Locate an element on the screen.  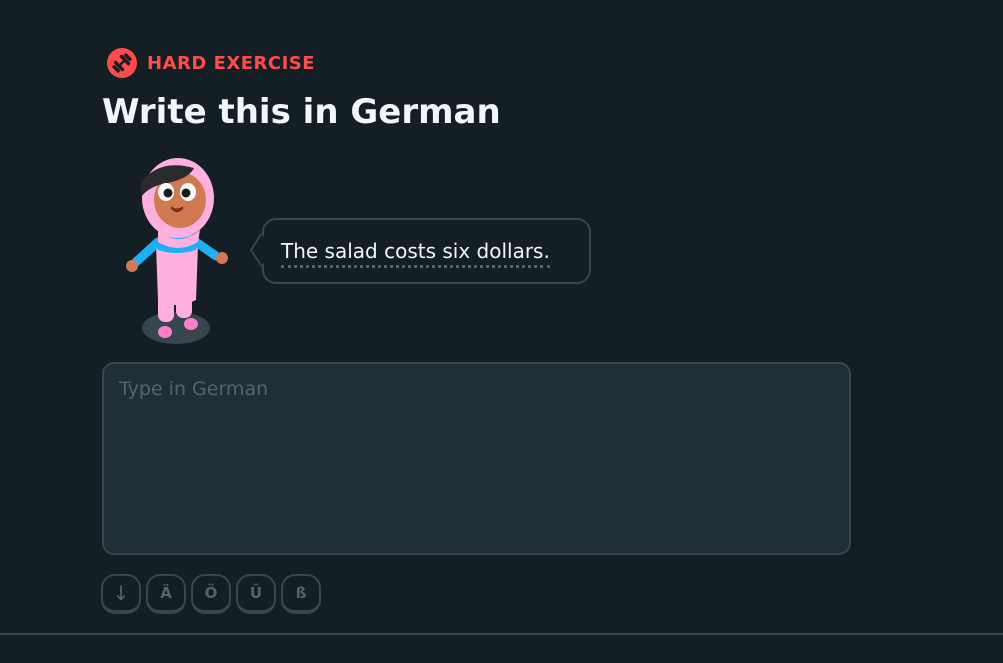
footer-divider is located at coordinates (501, 634).